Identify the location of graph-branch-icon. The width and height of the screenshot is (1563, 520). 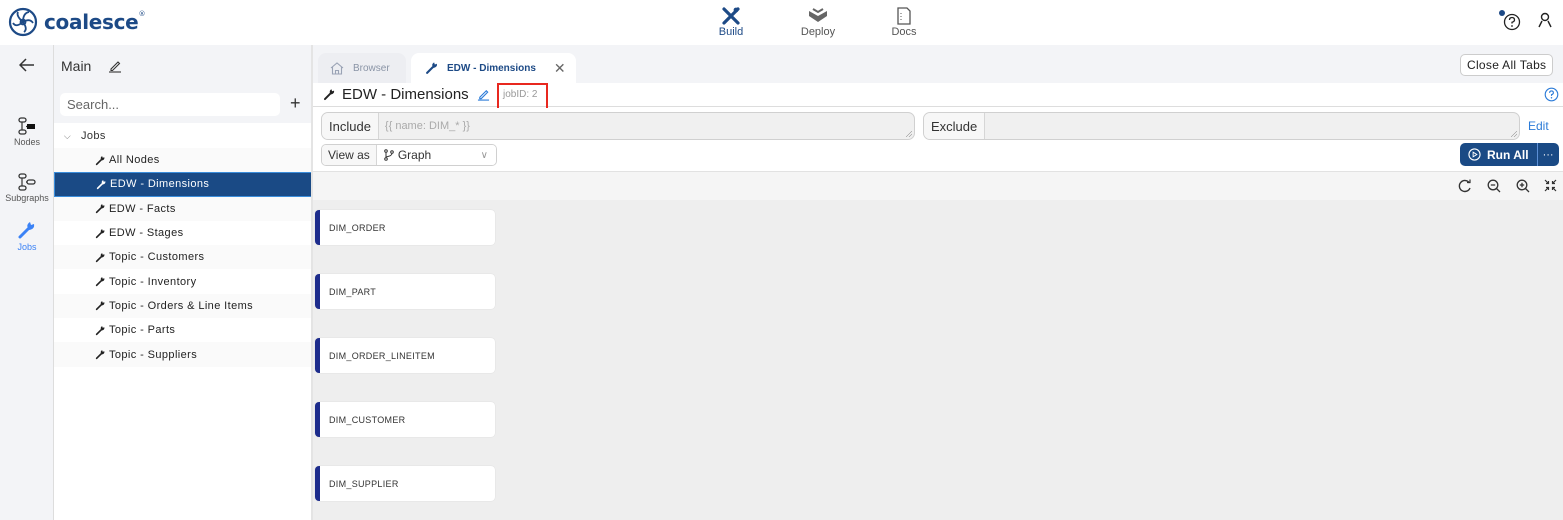
(389, 155).